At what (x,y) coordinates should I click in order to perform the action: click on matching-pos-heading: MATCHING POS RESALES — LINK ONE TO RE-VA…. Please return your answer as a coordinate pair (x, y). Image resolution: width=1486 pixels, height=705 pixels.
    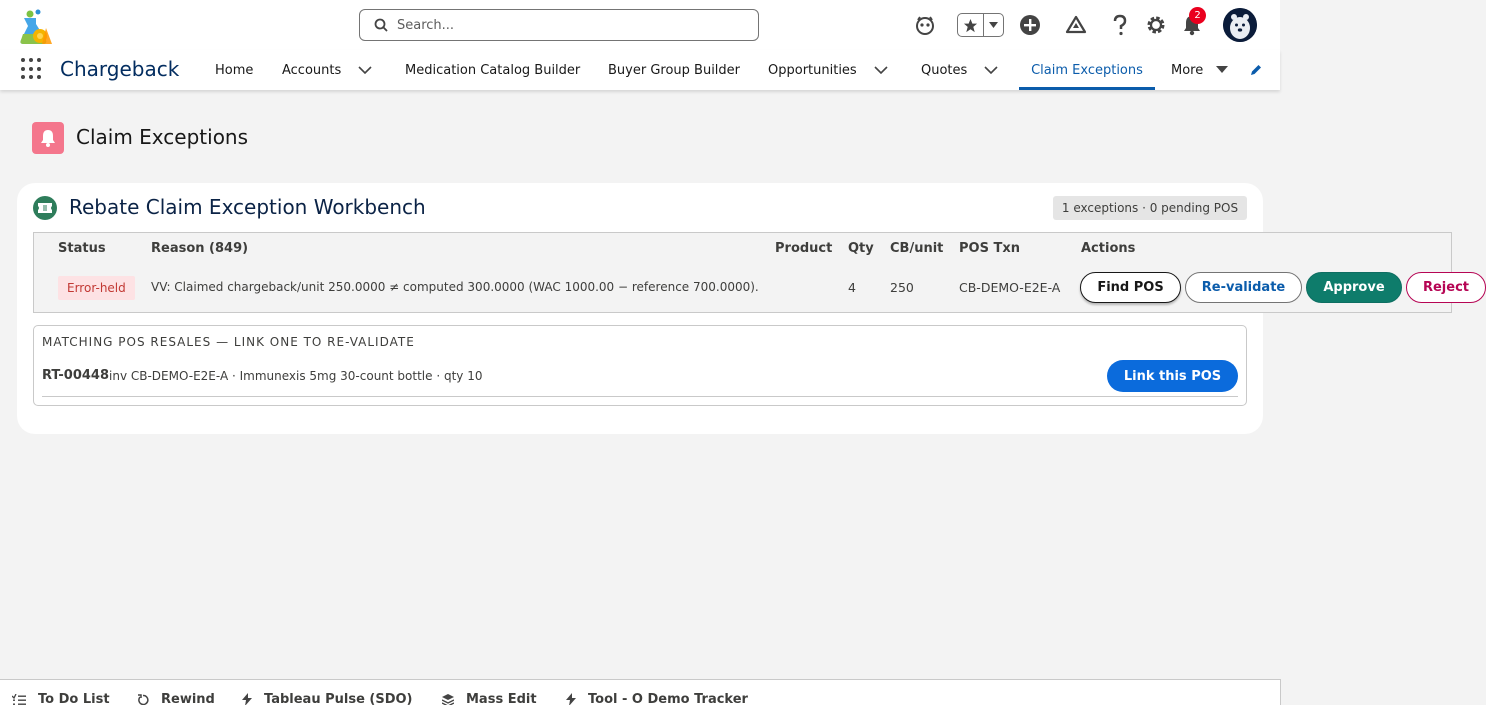
    Looking at the image, I should click on (228, 342).